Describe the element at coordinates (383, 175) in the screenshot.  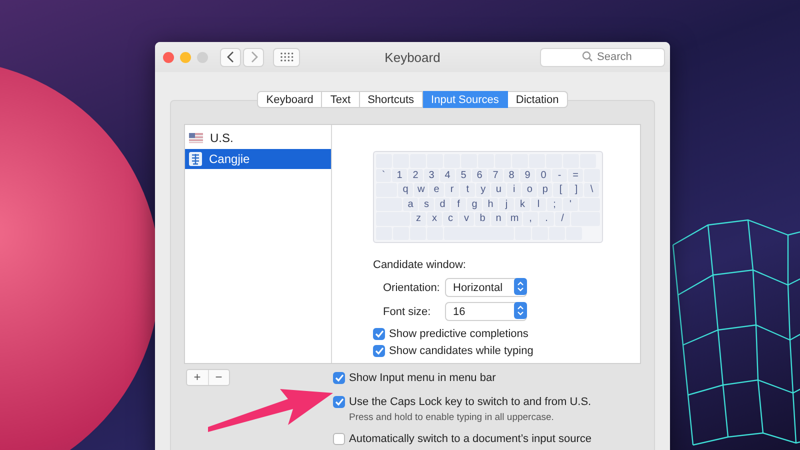
I see `keyboard-key: `` at that location.